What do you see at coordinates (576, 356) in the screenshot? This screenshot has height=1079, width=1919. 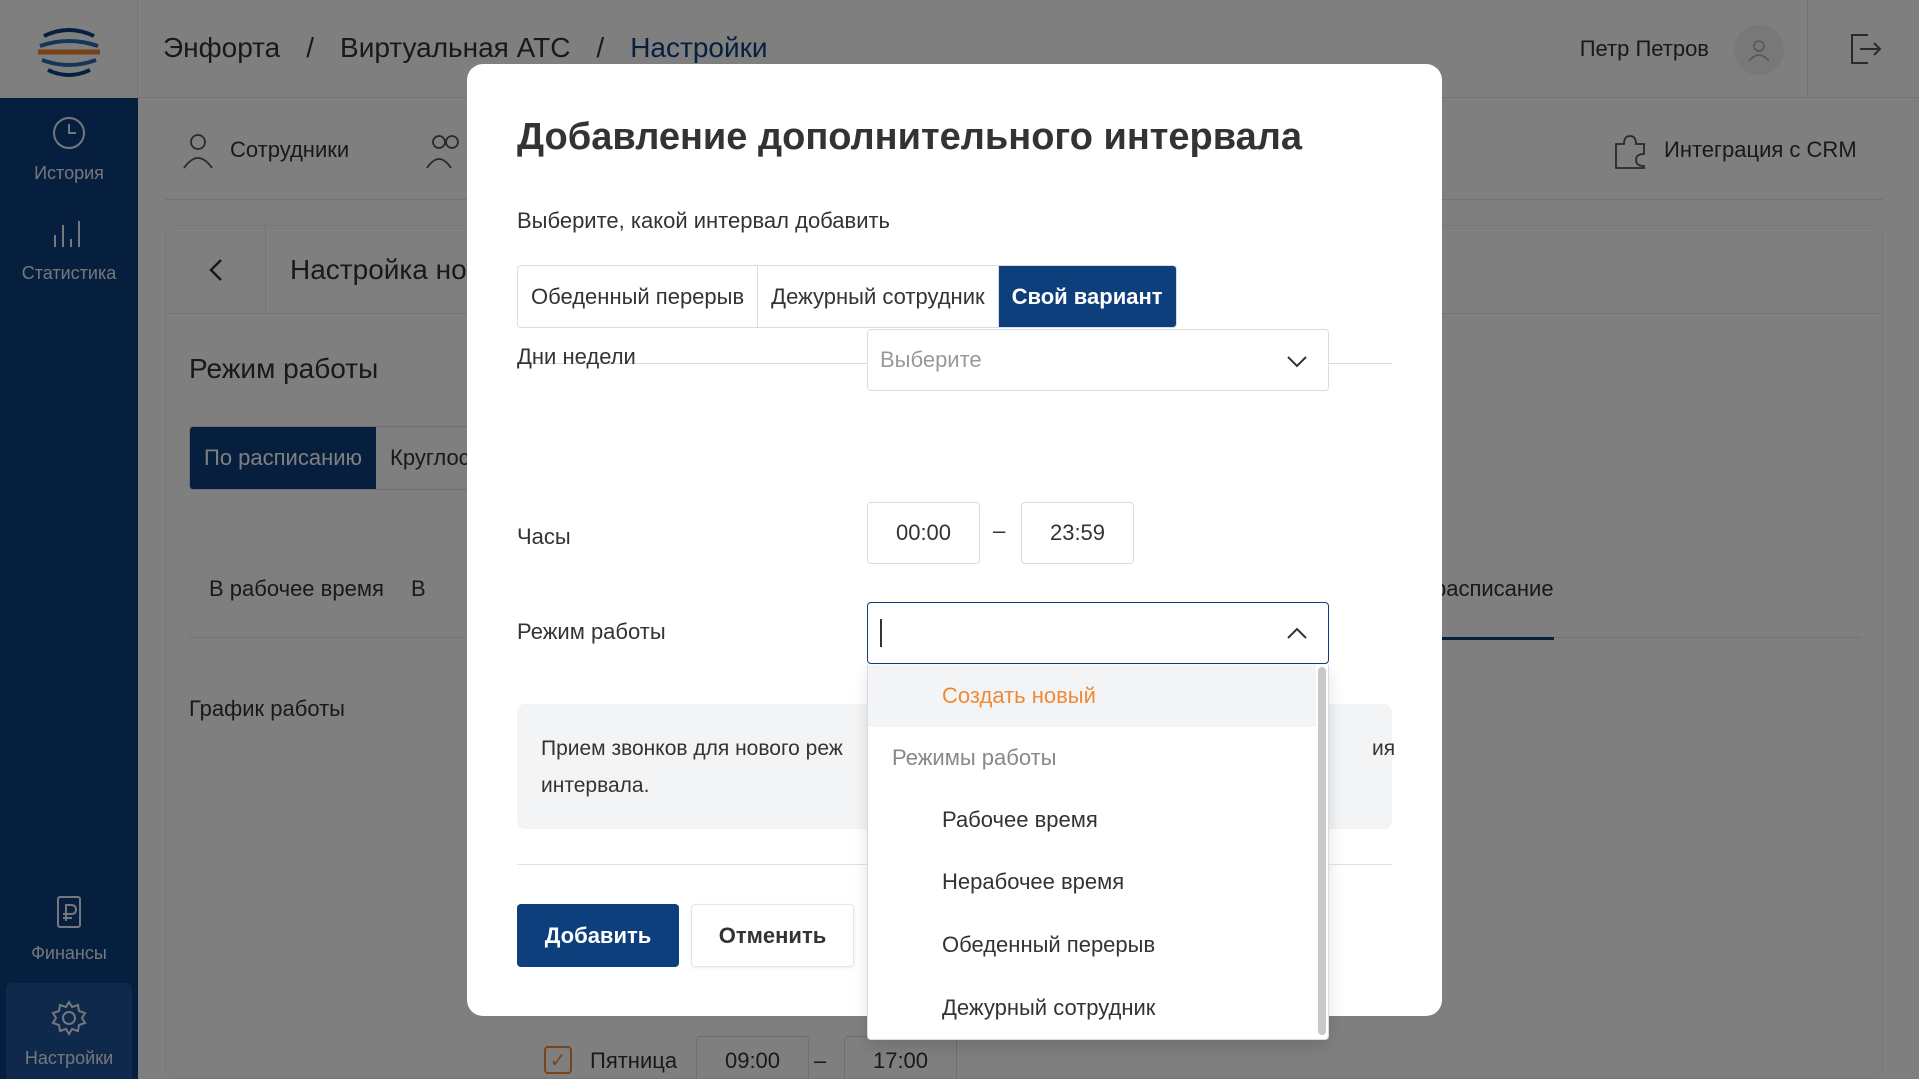 I see `days-label: Дни недели` at bounding box center [576, 356].